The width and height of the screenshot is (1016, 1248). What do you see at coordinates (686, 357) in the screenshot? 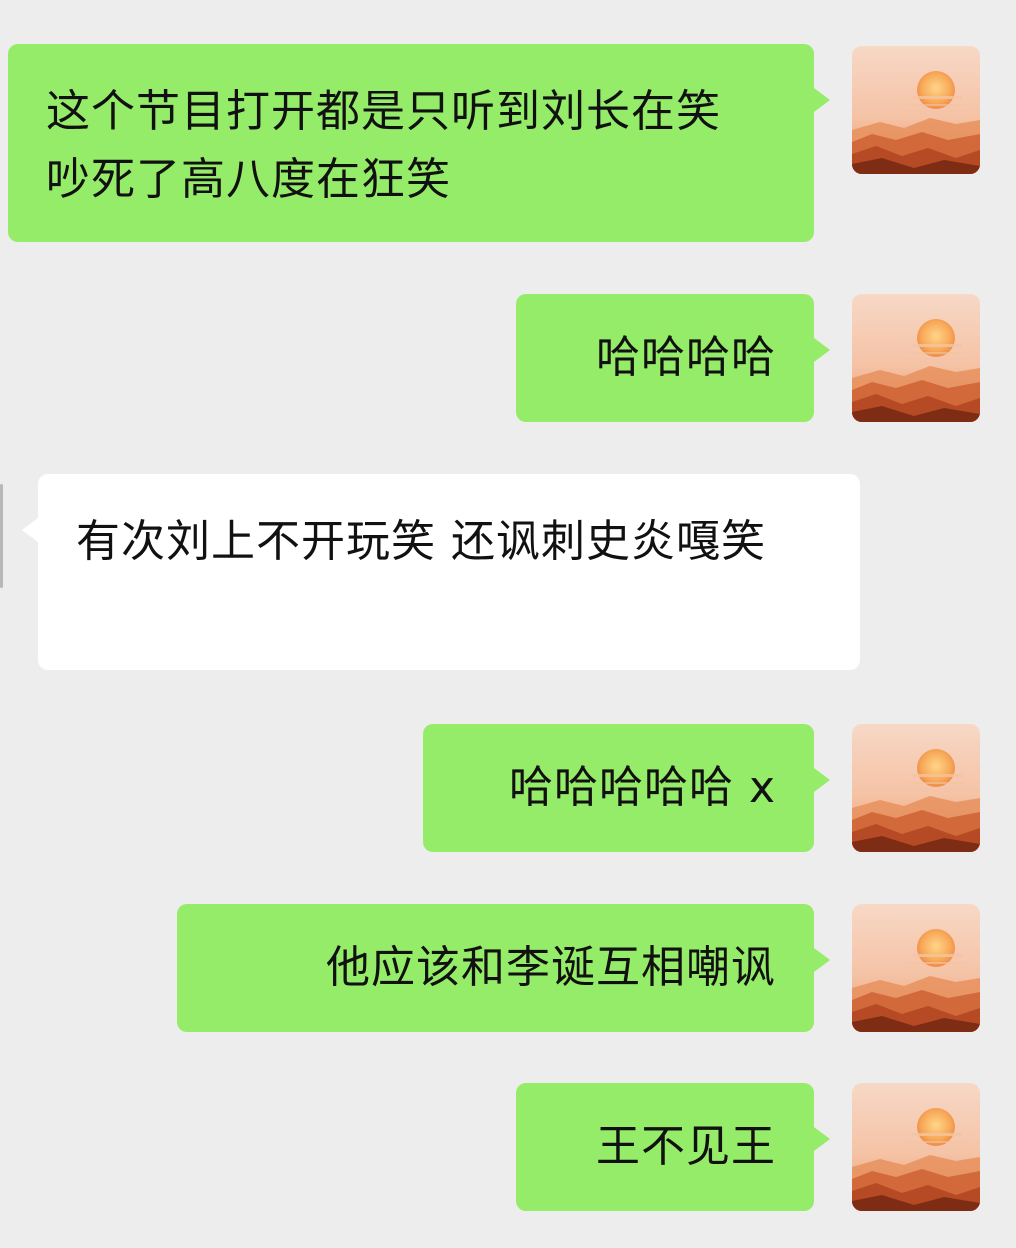
I see `message-text: 哈哈哈哈` at bounding box center [686, 357].